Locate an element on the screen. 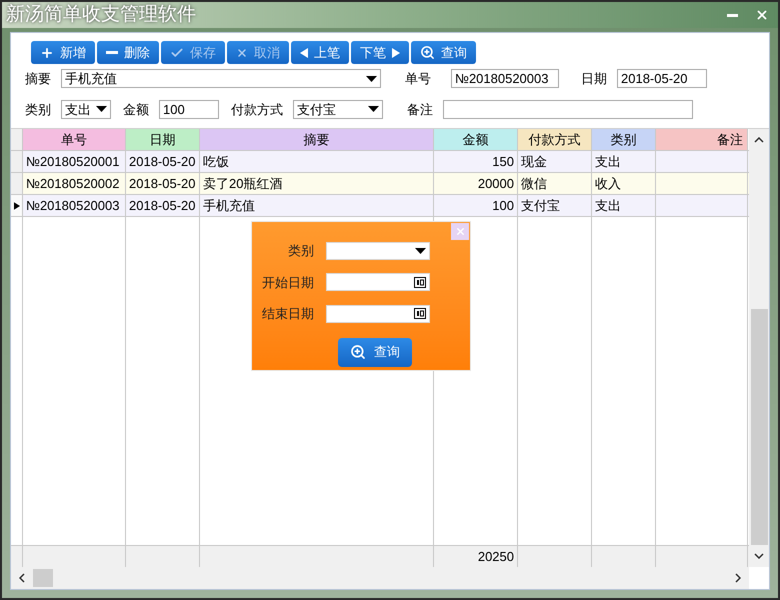  table-cell-text: 20000 is located at coordinates (495, 183).